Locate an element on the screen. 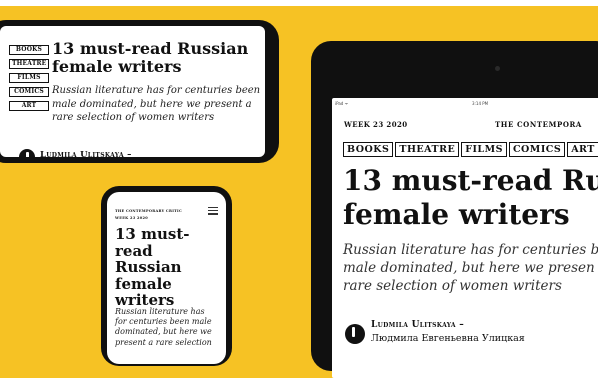  top-white-strip is located at coordinates (299, 3).